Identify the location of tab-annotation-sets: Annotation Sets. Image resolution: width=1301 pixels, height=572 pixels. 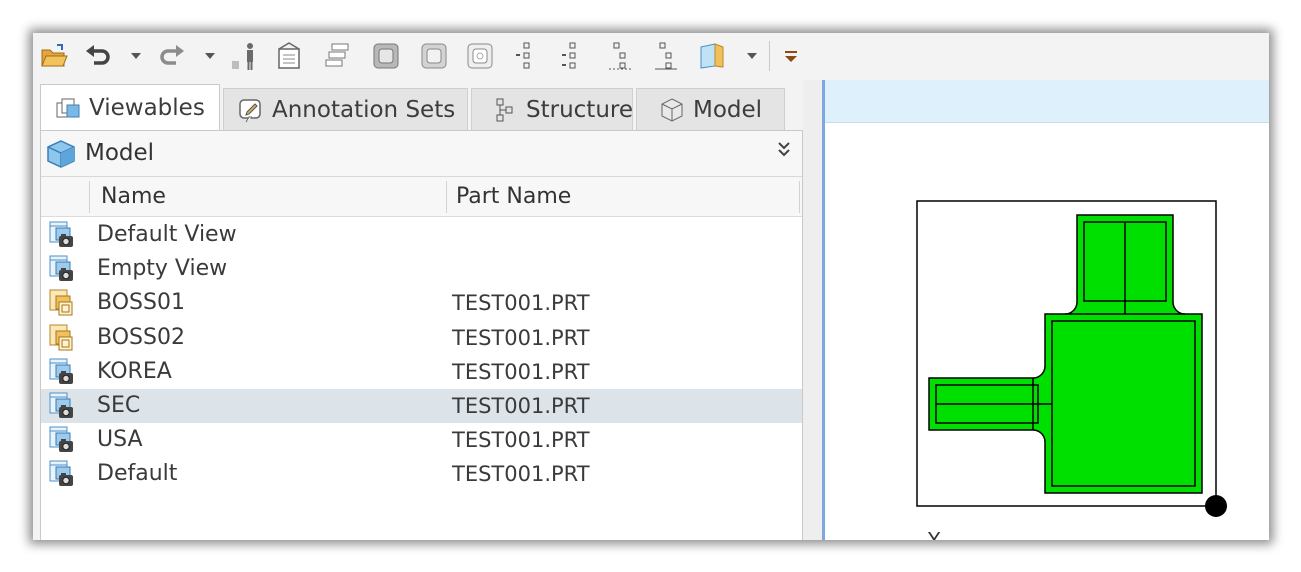
(345, 109).